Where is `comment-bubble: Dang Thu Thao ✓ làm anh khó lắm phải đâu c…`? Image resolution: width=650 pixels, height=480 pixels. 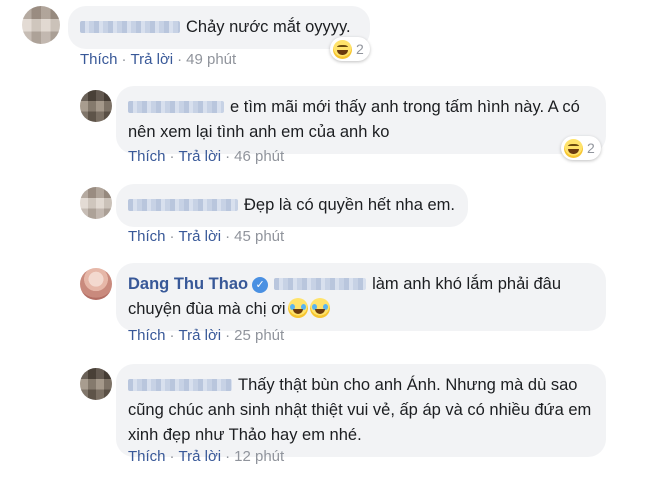 comment-bubble: Dang Thu Thao ✓ làm anh khó lắm phải đâu c… is located at coordinates (361, 297).